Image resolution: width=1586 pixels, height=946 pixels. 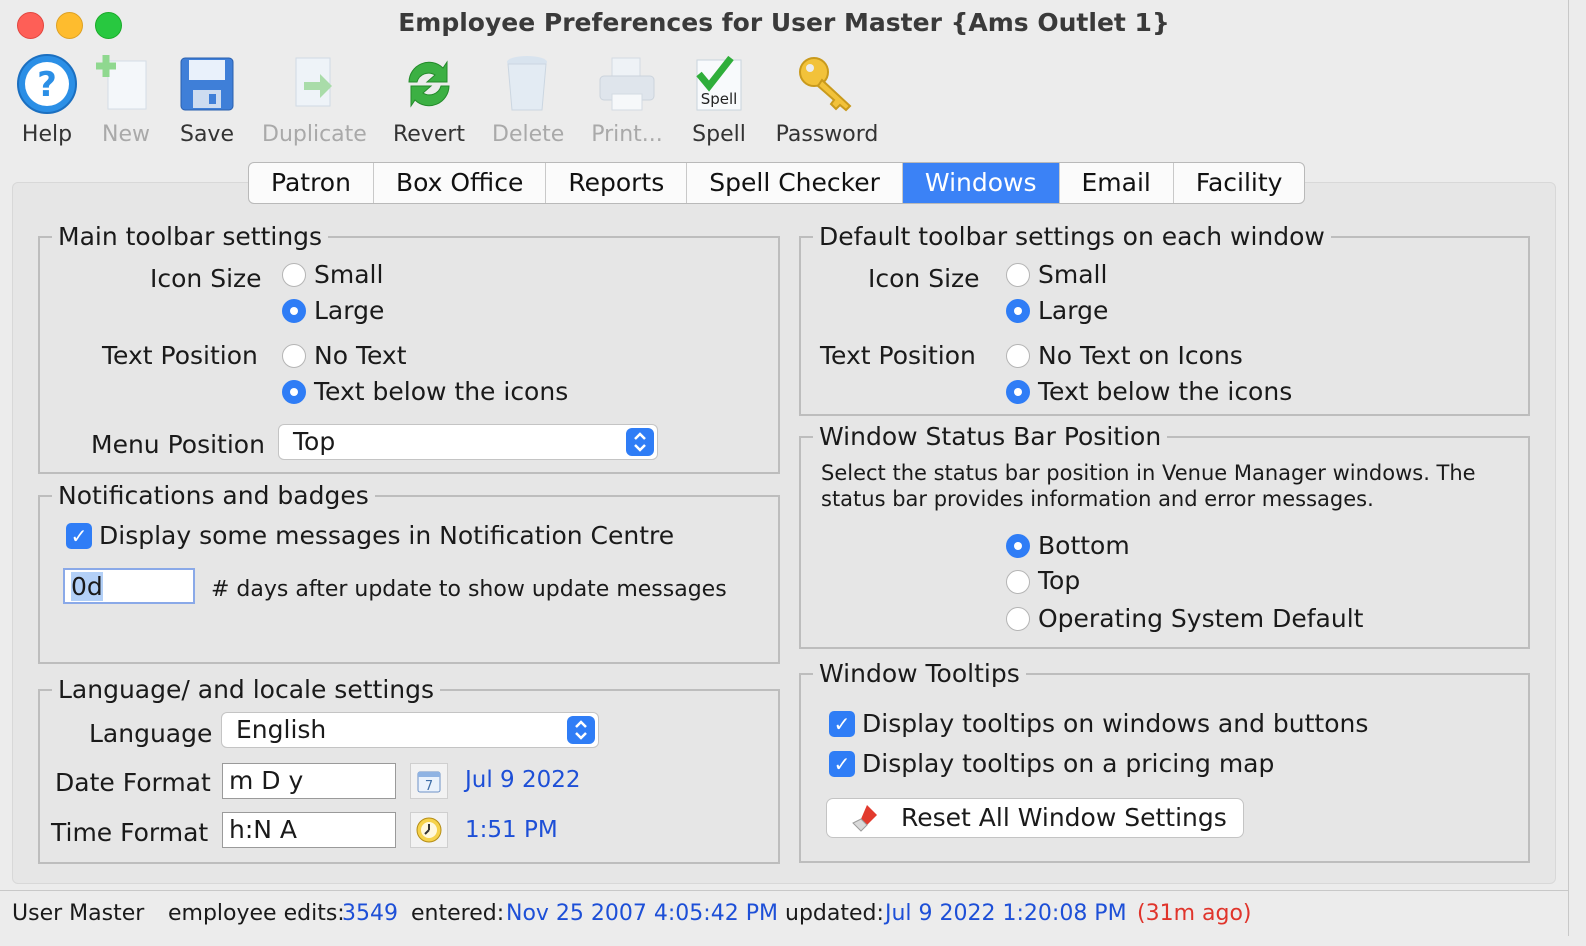 I want to click on time-preview: 1:51 PM, so click(x=511, y=830).